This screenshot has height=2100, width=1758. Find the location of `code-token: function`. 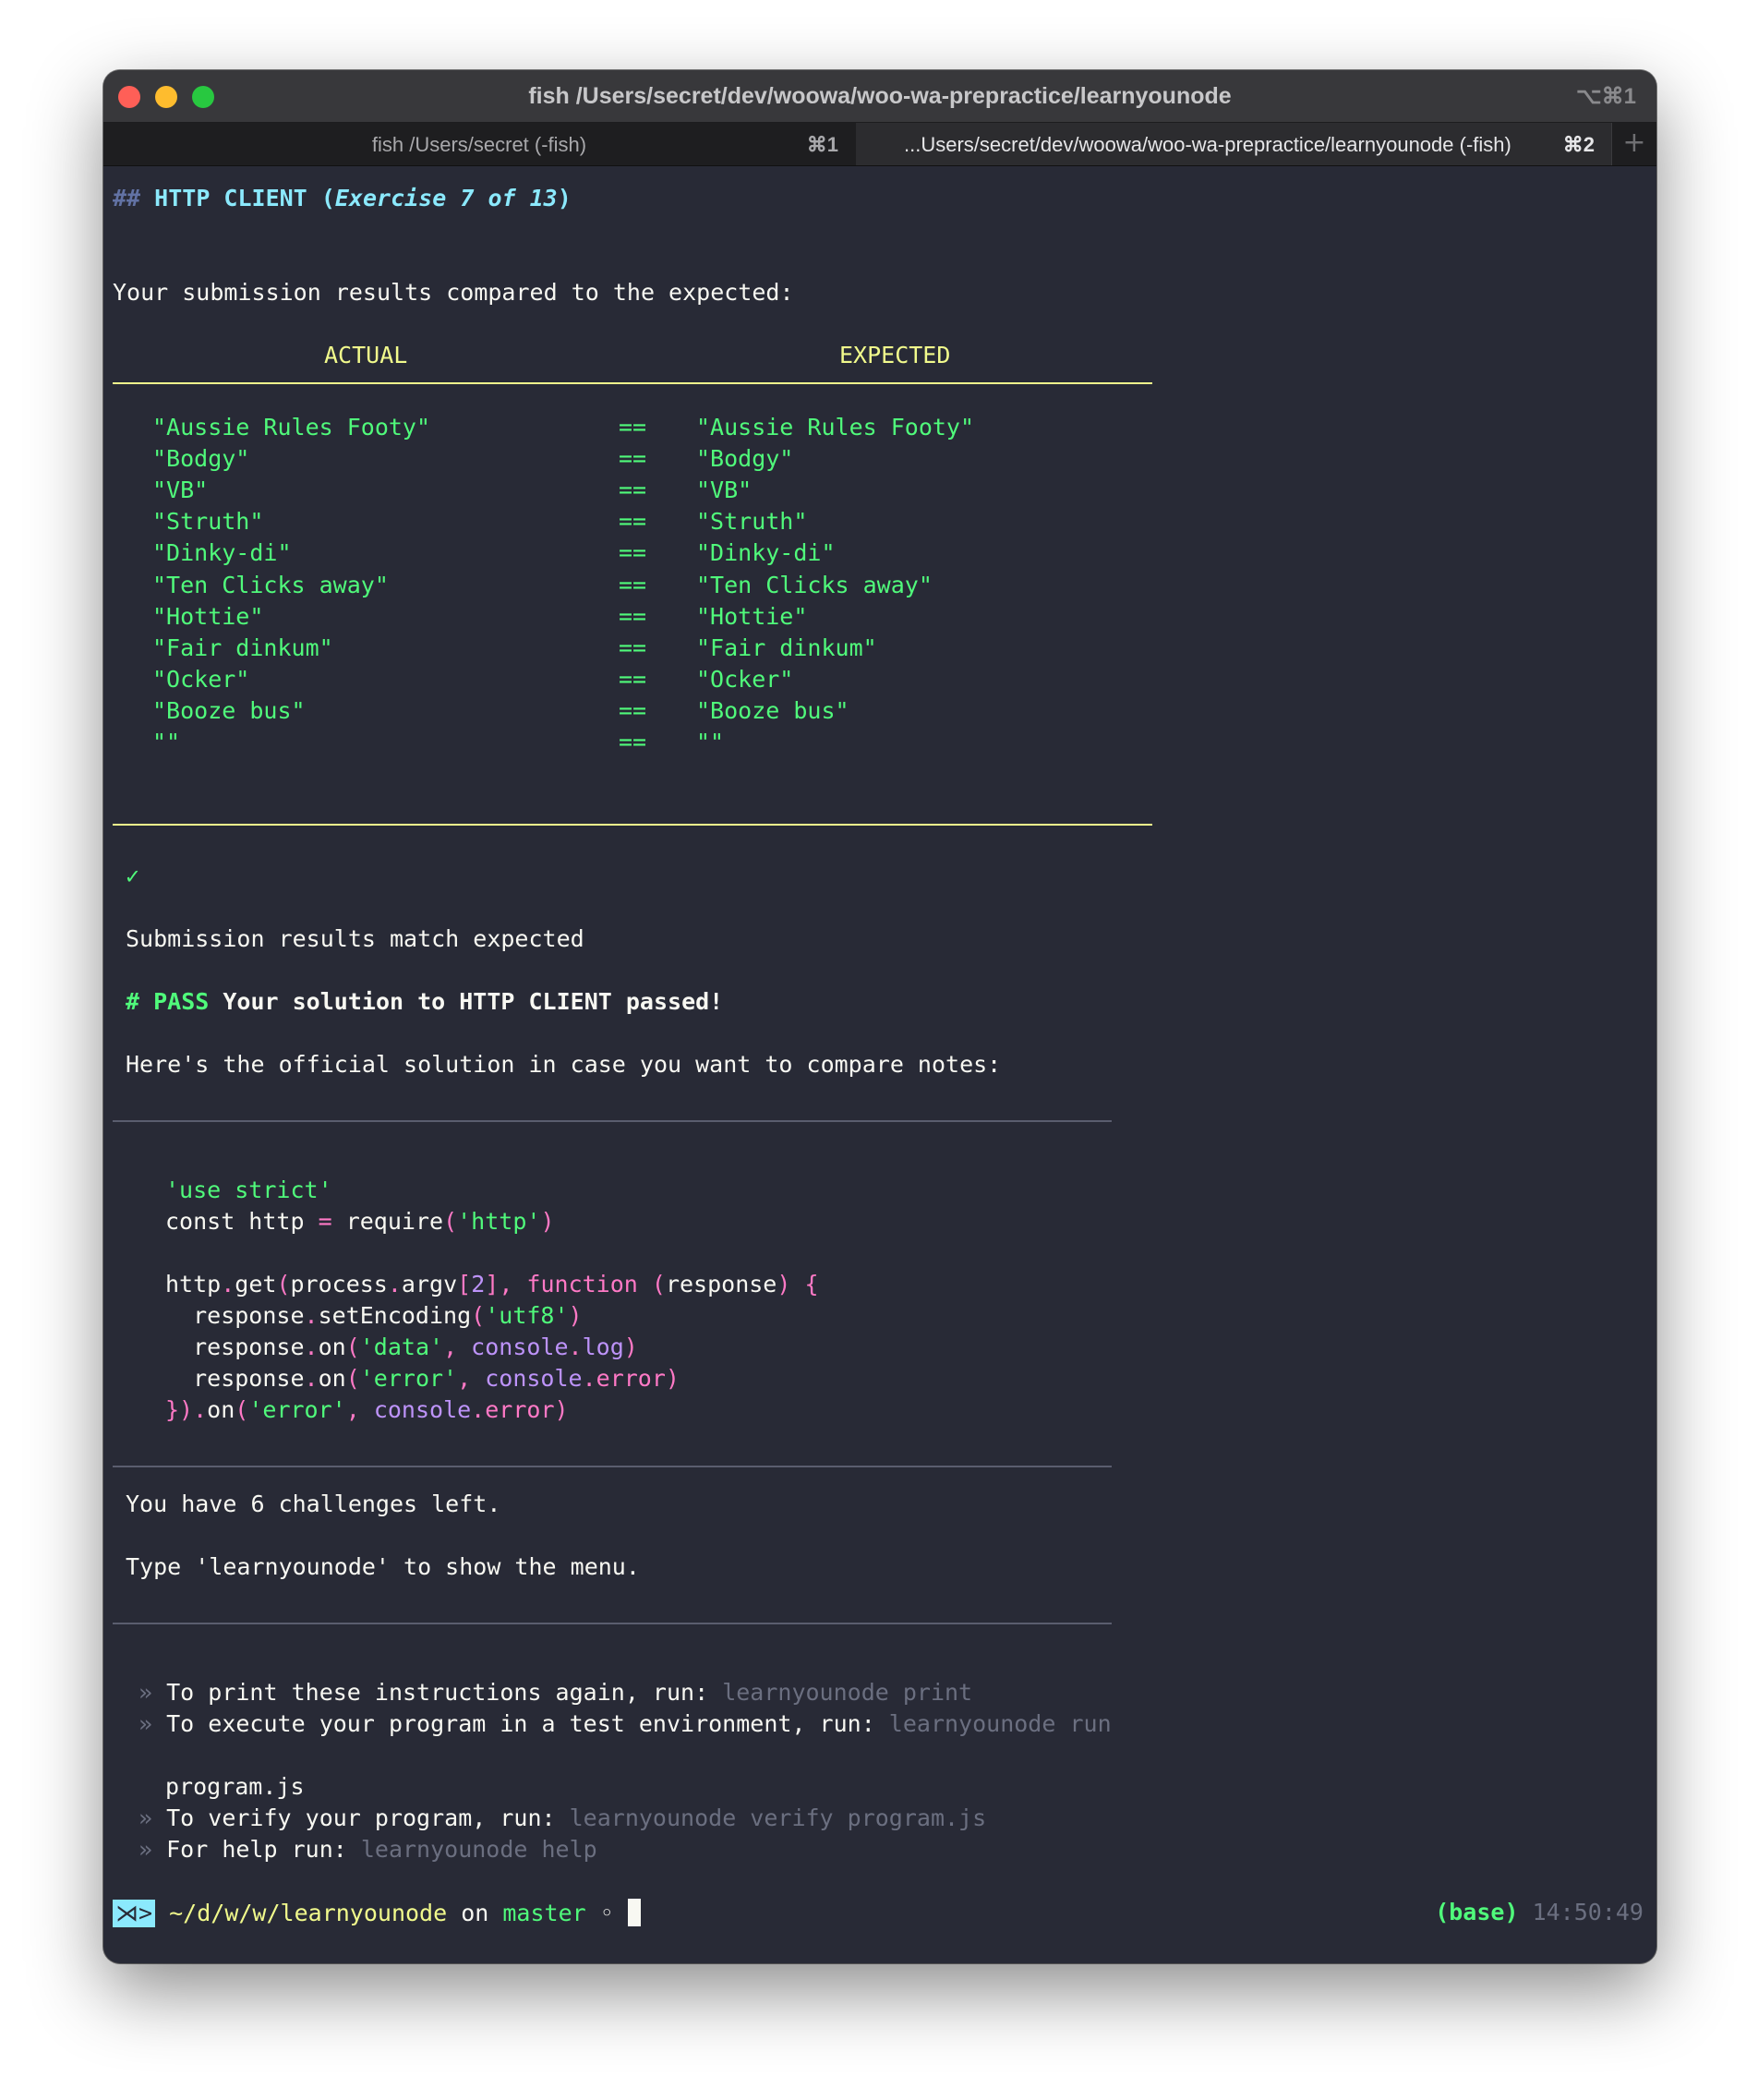

code-token: function is located at coordinates (575, 1284).